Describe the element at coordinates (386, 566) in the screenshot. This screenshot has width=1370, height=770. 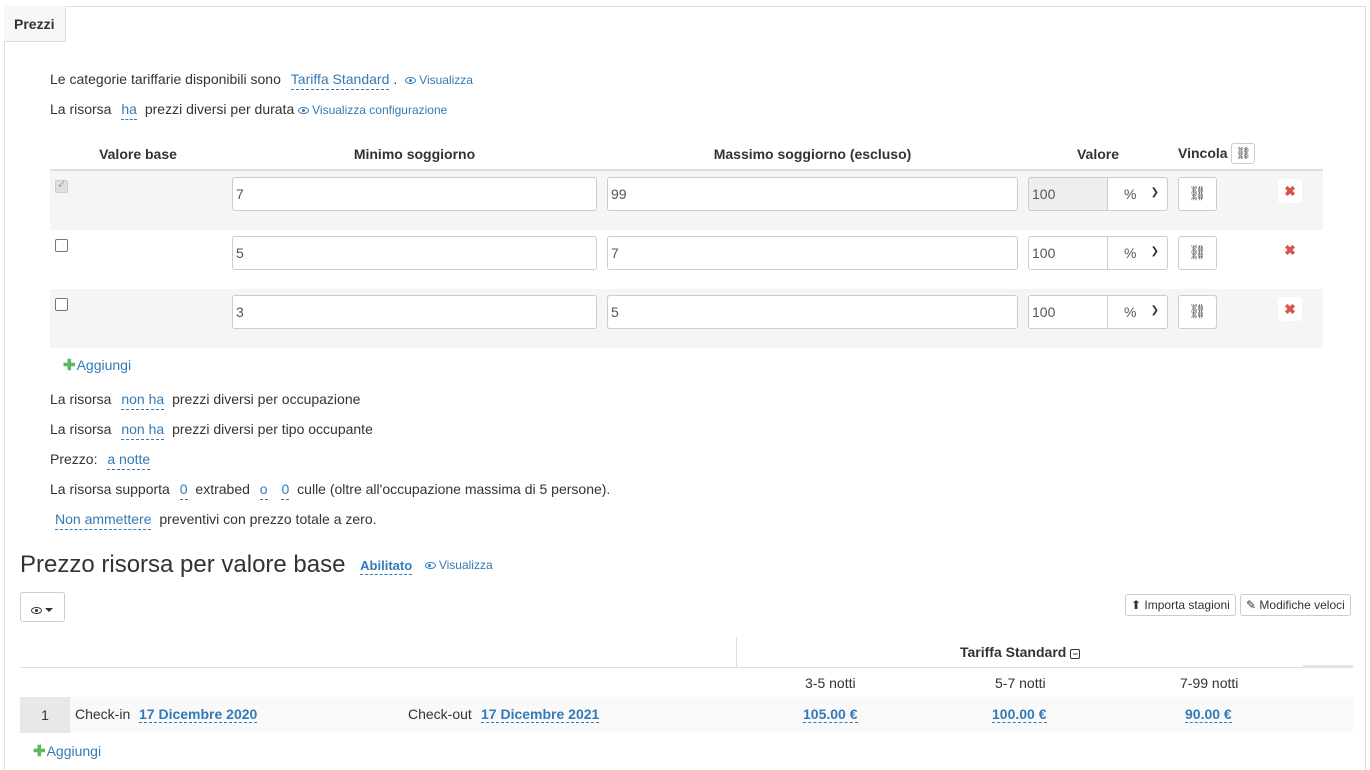
I see `section-status-value: Abilitato` at that location.